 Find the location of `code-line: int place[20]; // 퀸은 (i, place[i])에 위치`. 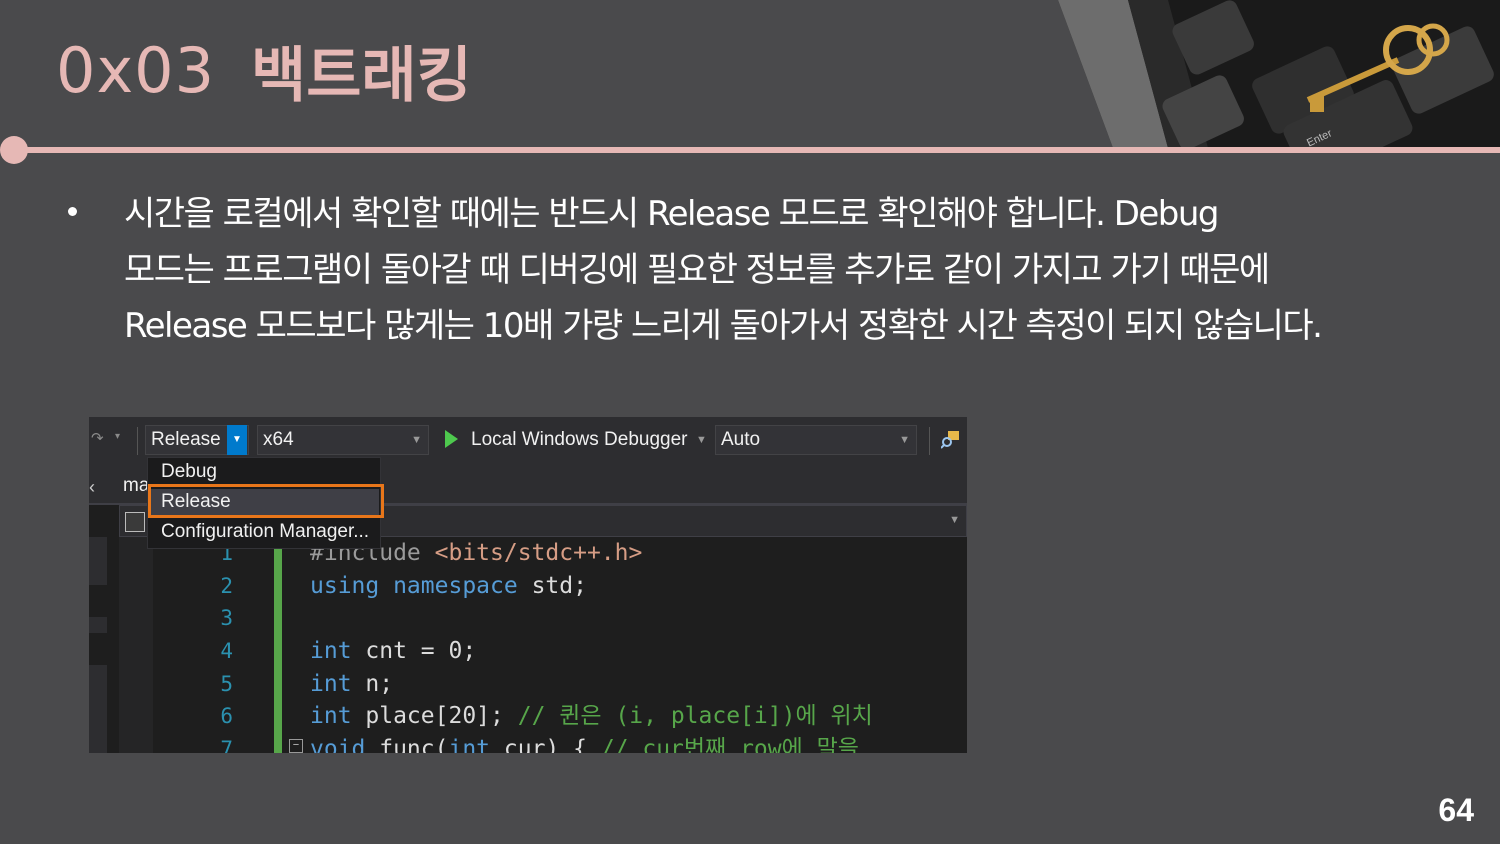

code-line: int place[20]; // 퀸은 (i, place[i])에 위치 is located at coordinates (591, 716).